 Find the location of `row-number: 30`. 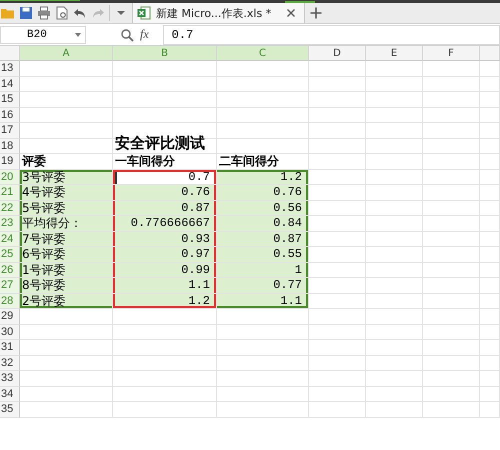

row-number: 30 is located at coordinates (10, 332).